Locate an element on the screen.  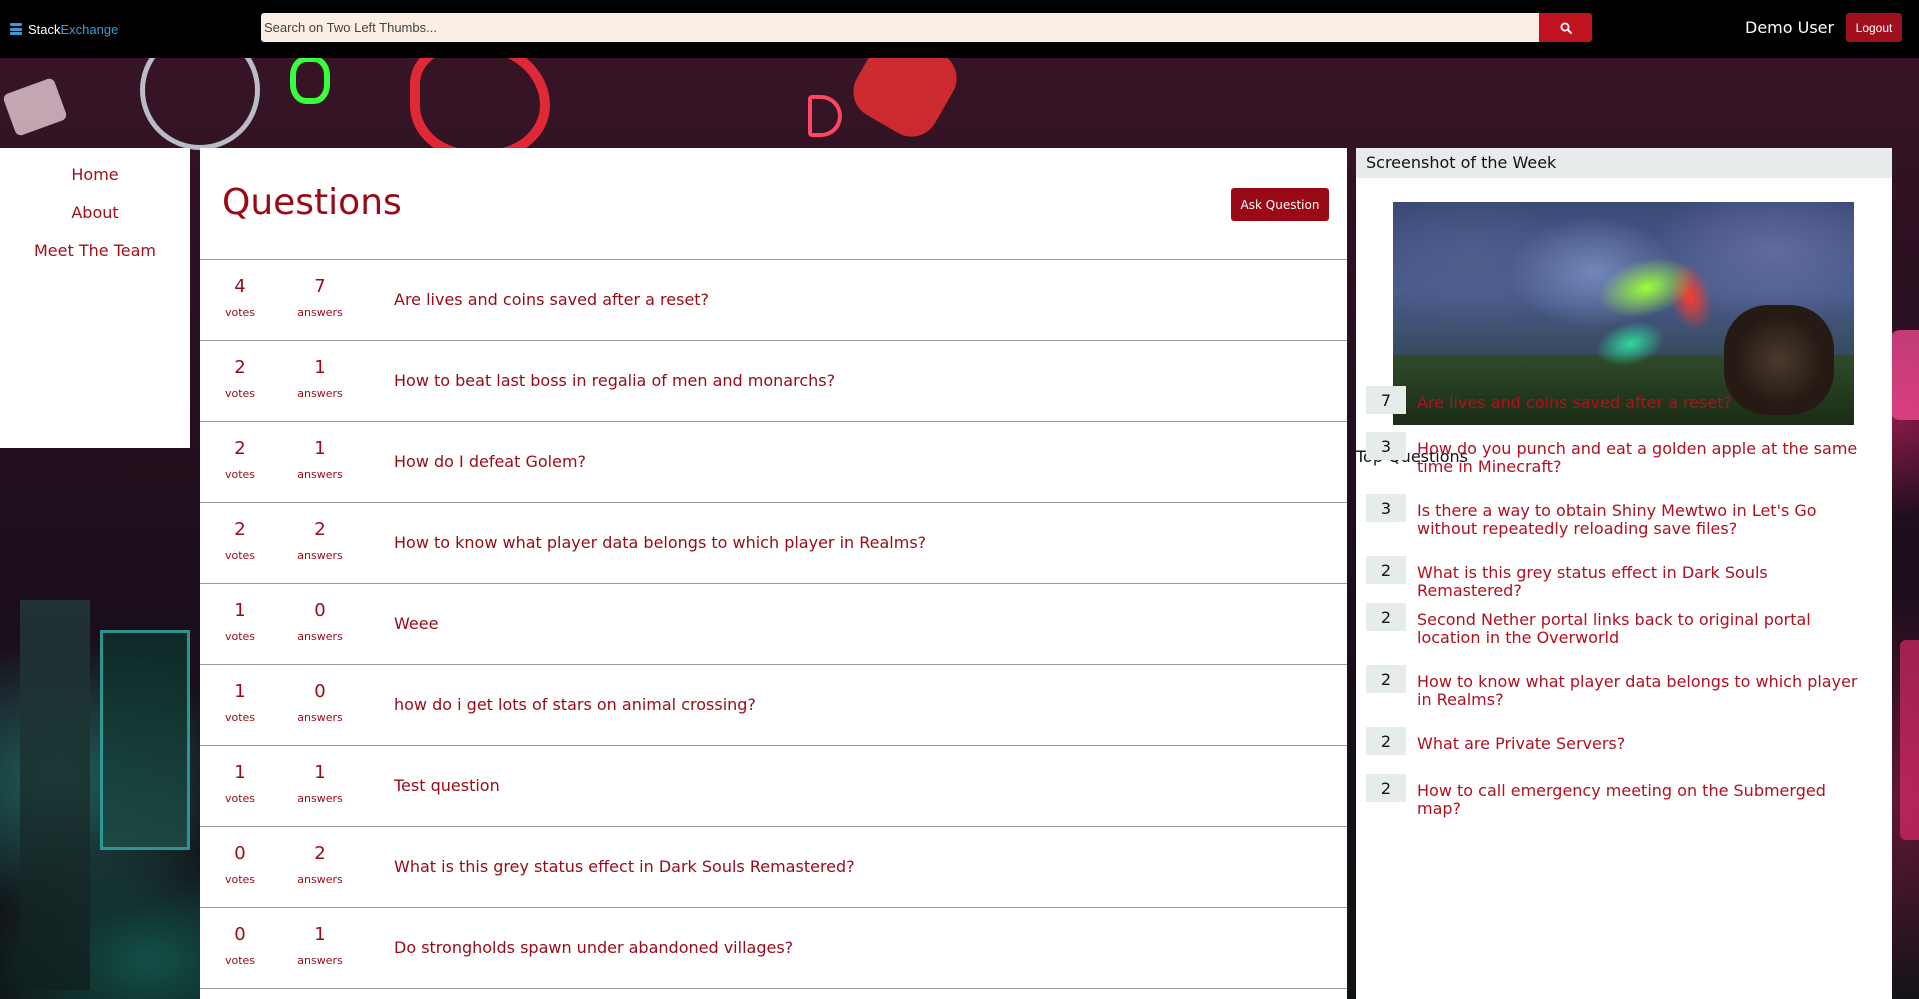
nav-item-about: About is located at coordinates (95, 213).